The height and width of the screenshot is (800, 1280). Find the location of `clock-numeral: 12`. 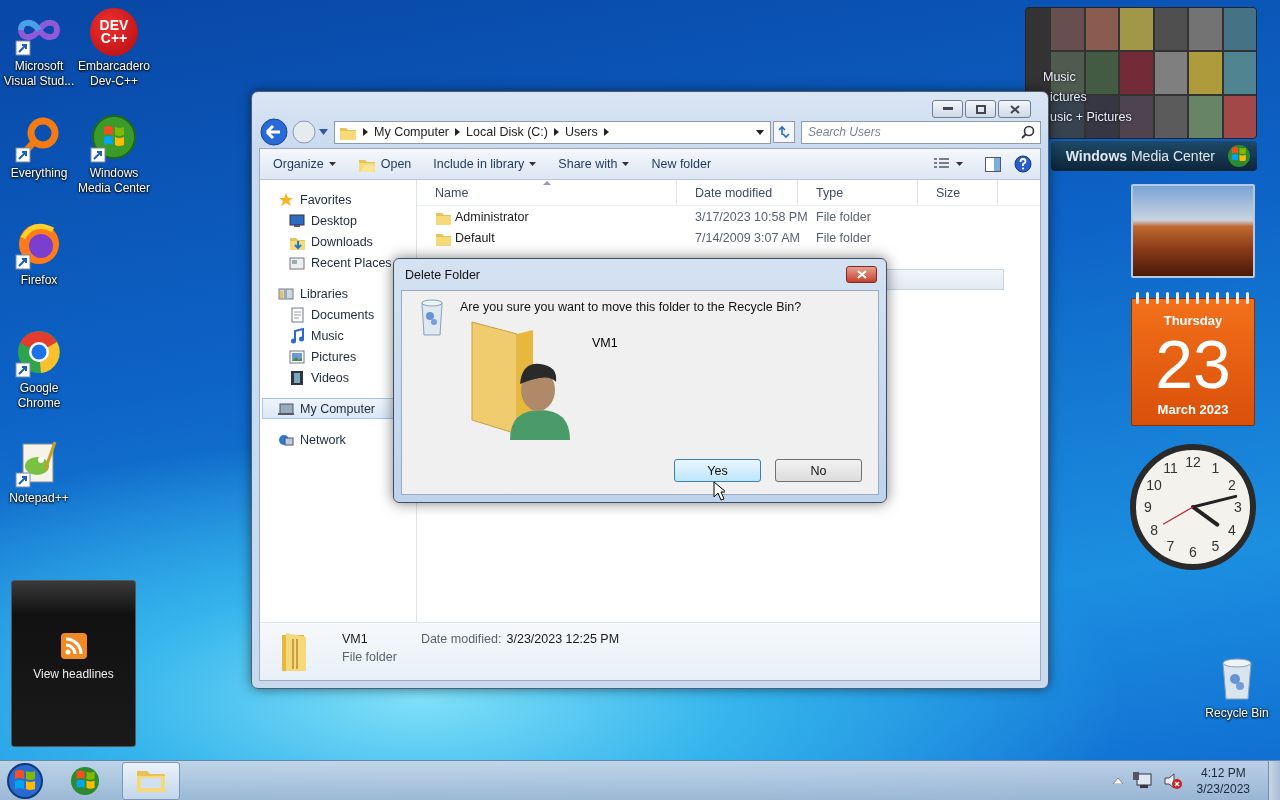

clock-numeral: 12 is located at coordinates (1193, 462).